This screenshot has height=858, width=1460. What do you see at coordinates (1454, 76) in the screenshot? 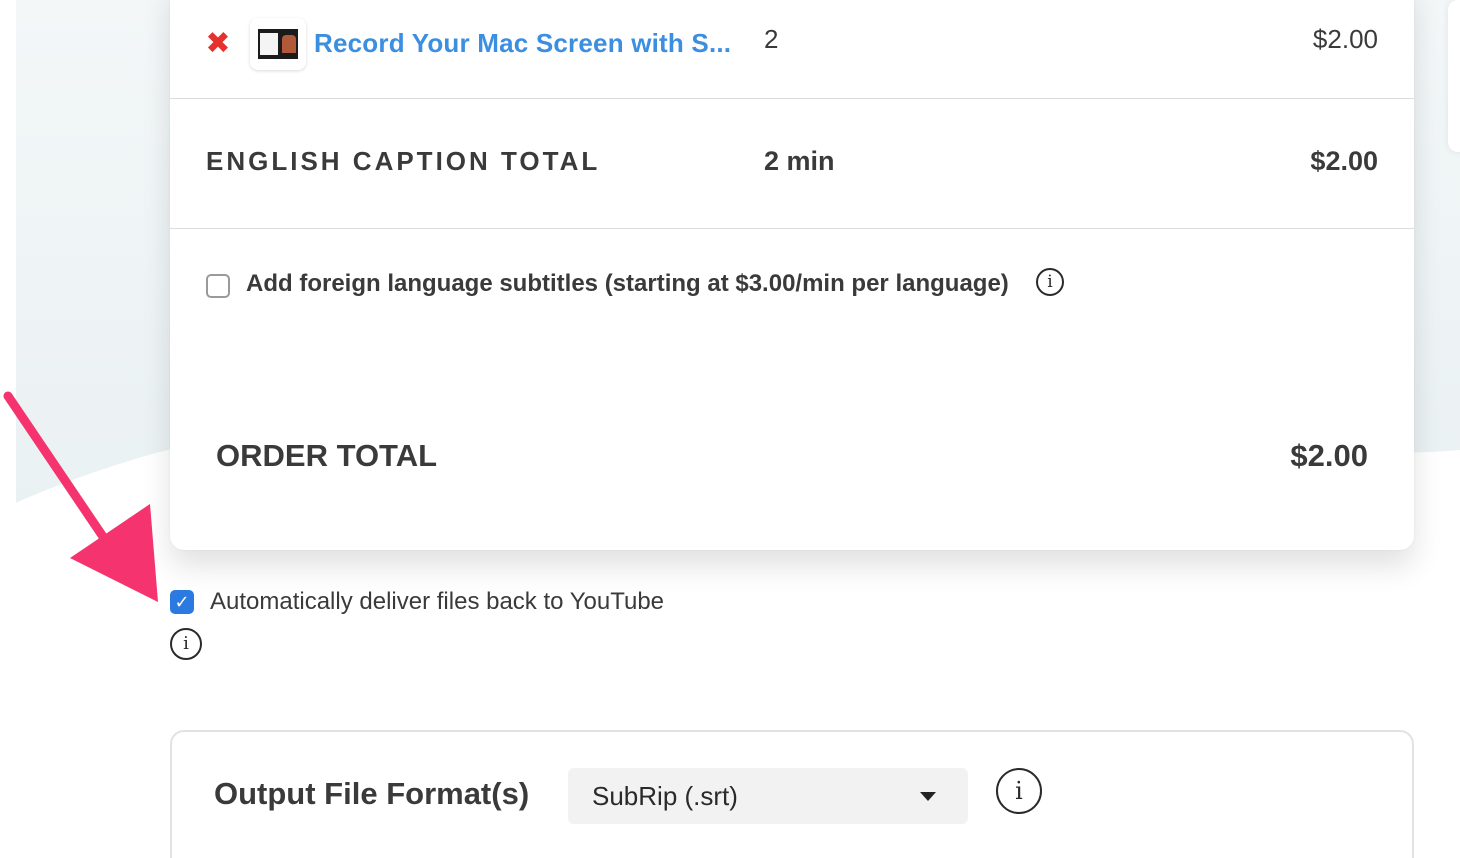
I see `side-card` at bounding box center [1454, 76].